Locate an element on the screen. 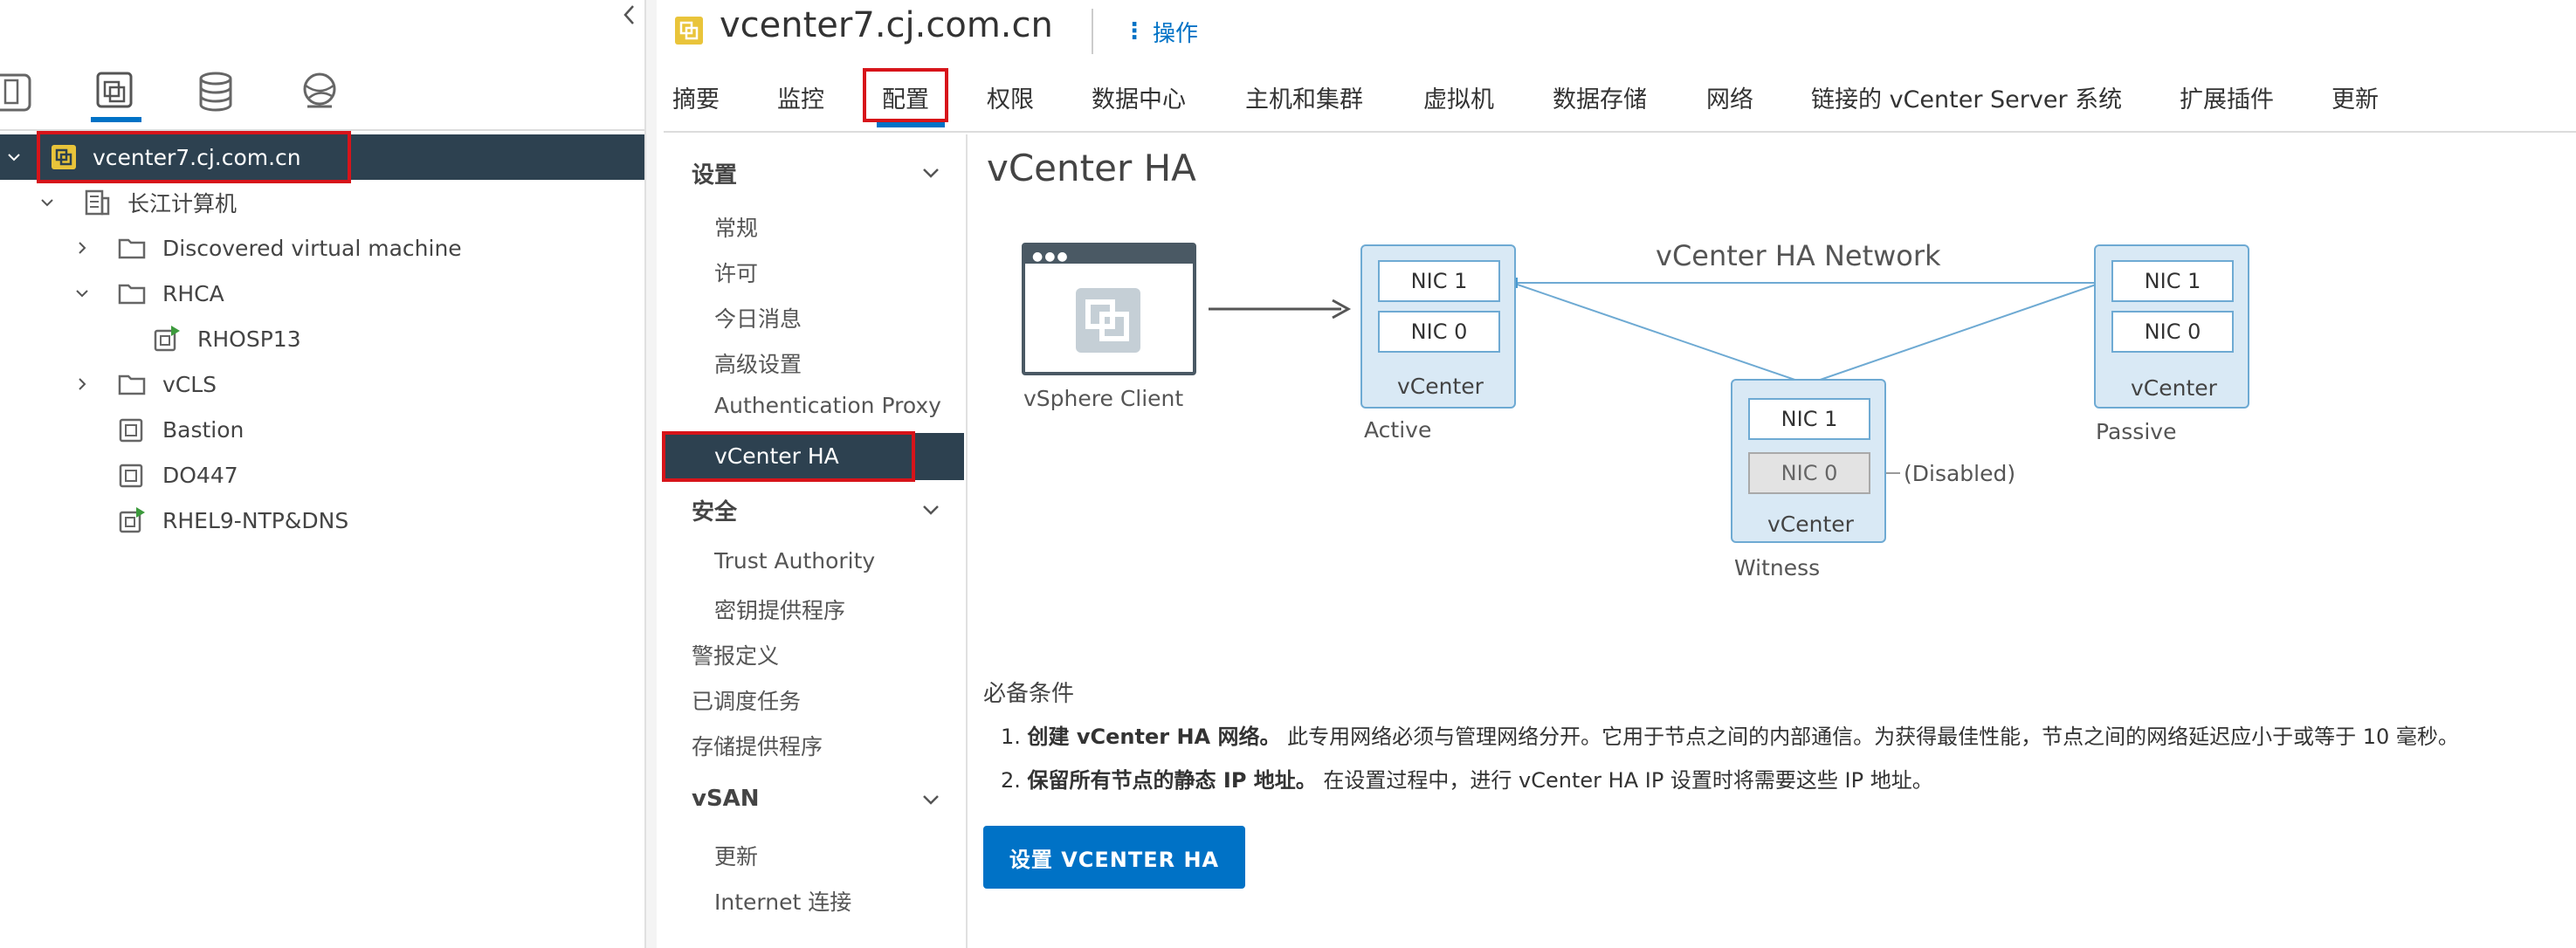 Image resolution: width=2576 pixels, height=948 pixels. prereq-number: 1. is located at coordinates (1011, 737).